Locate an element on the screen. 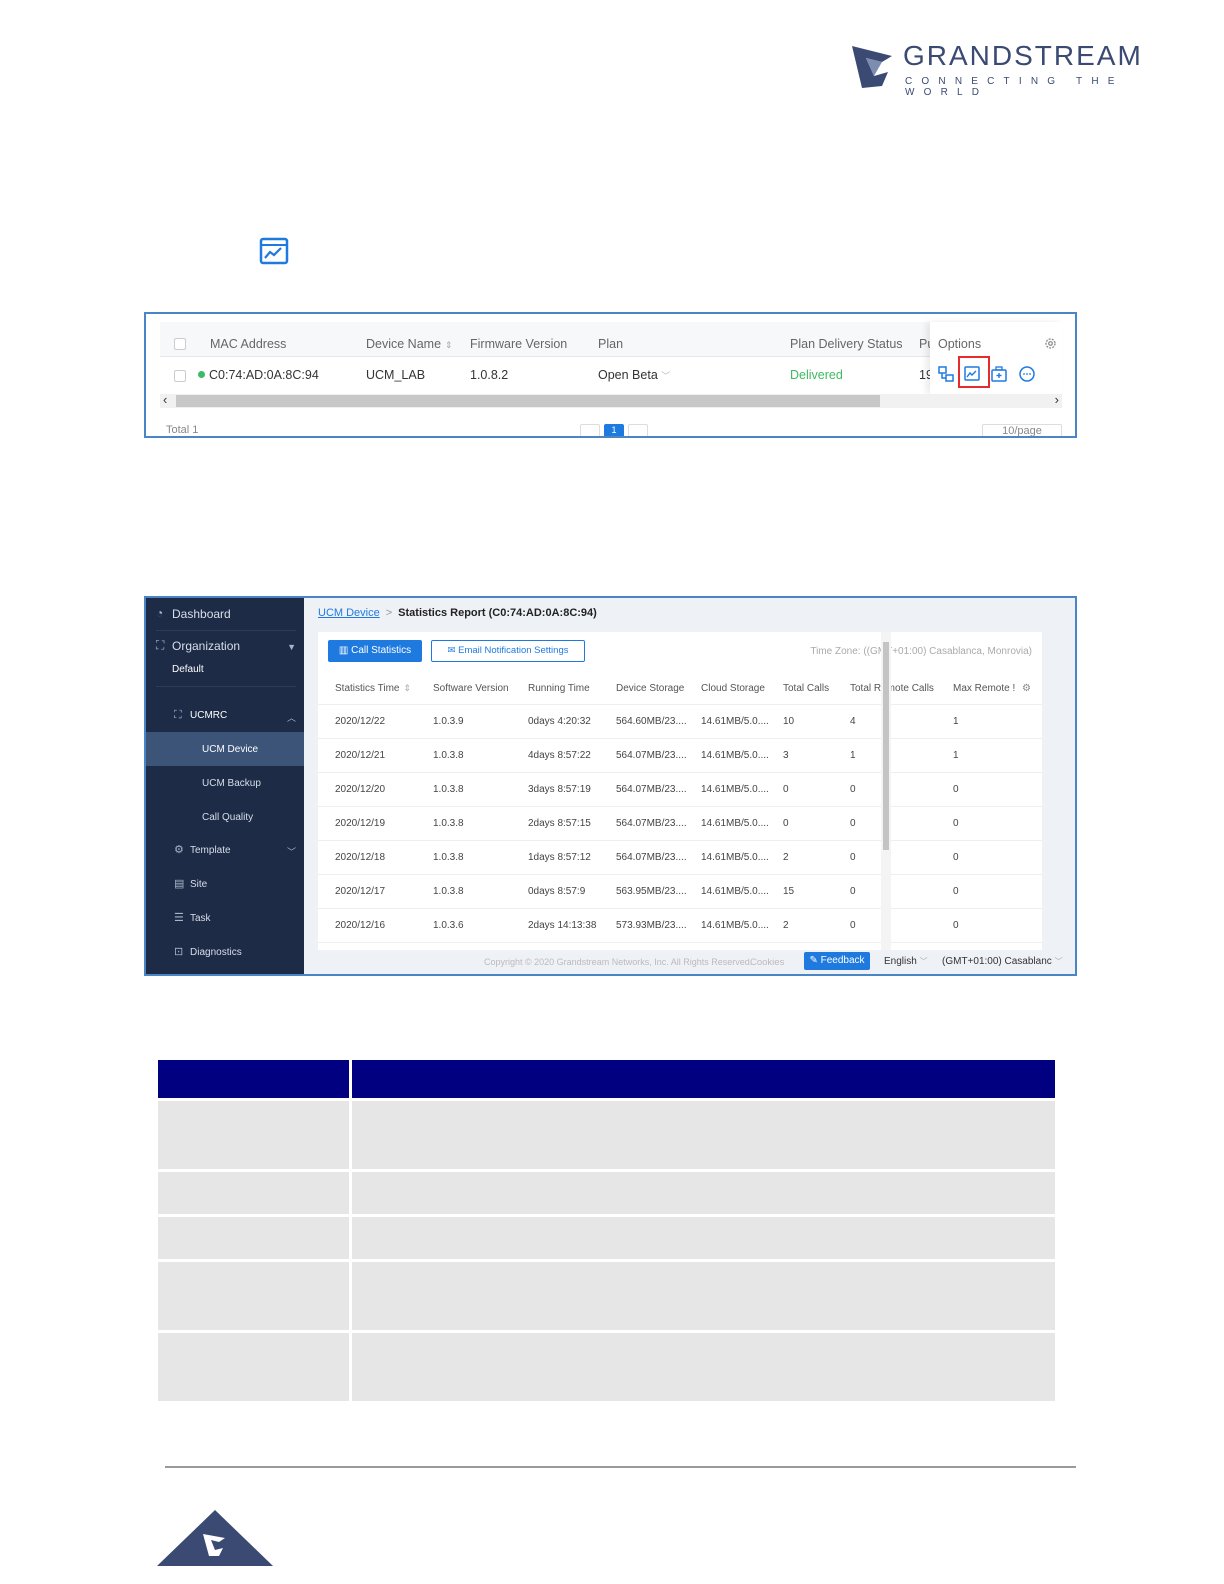  col-device-storage: Device Storage is located at coordinates (650, 688).